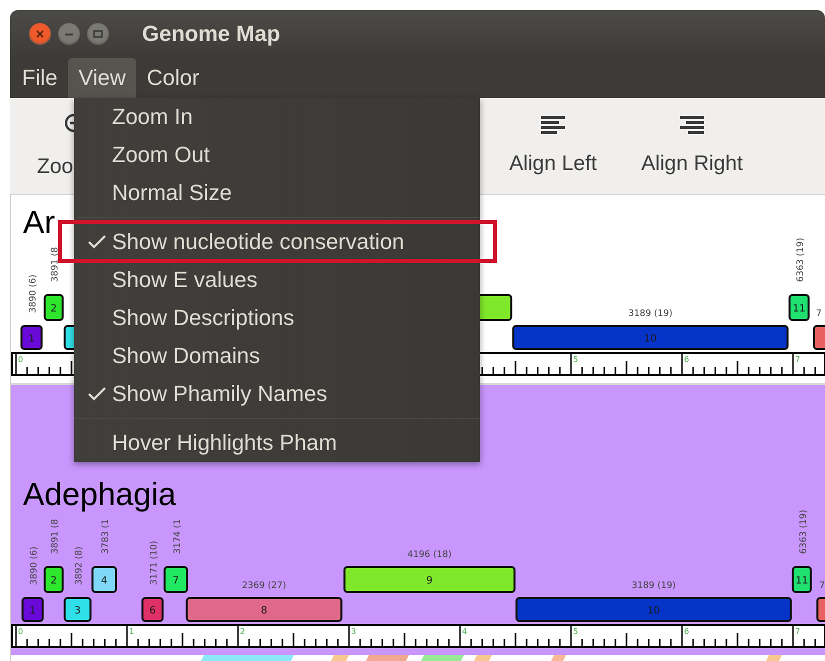 The image size is (825, 661). I want to click on gene-label: 2369 (27), so click(264, 586).